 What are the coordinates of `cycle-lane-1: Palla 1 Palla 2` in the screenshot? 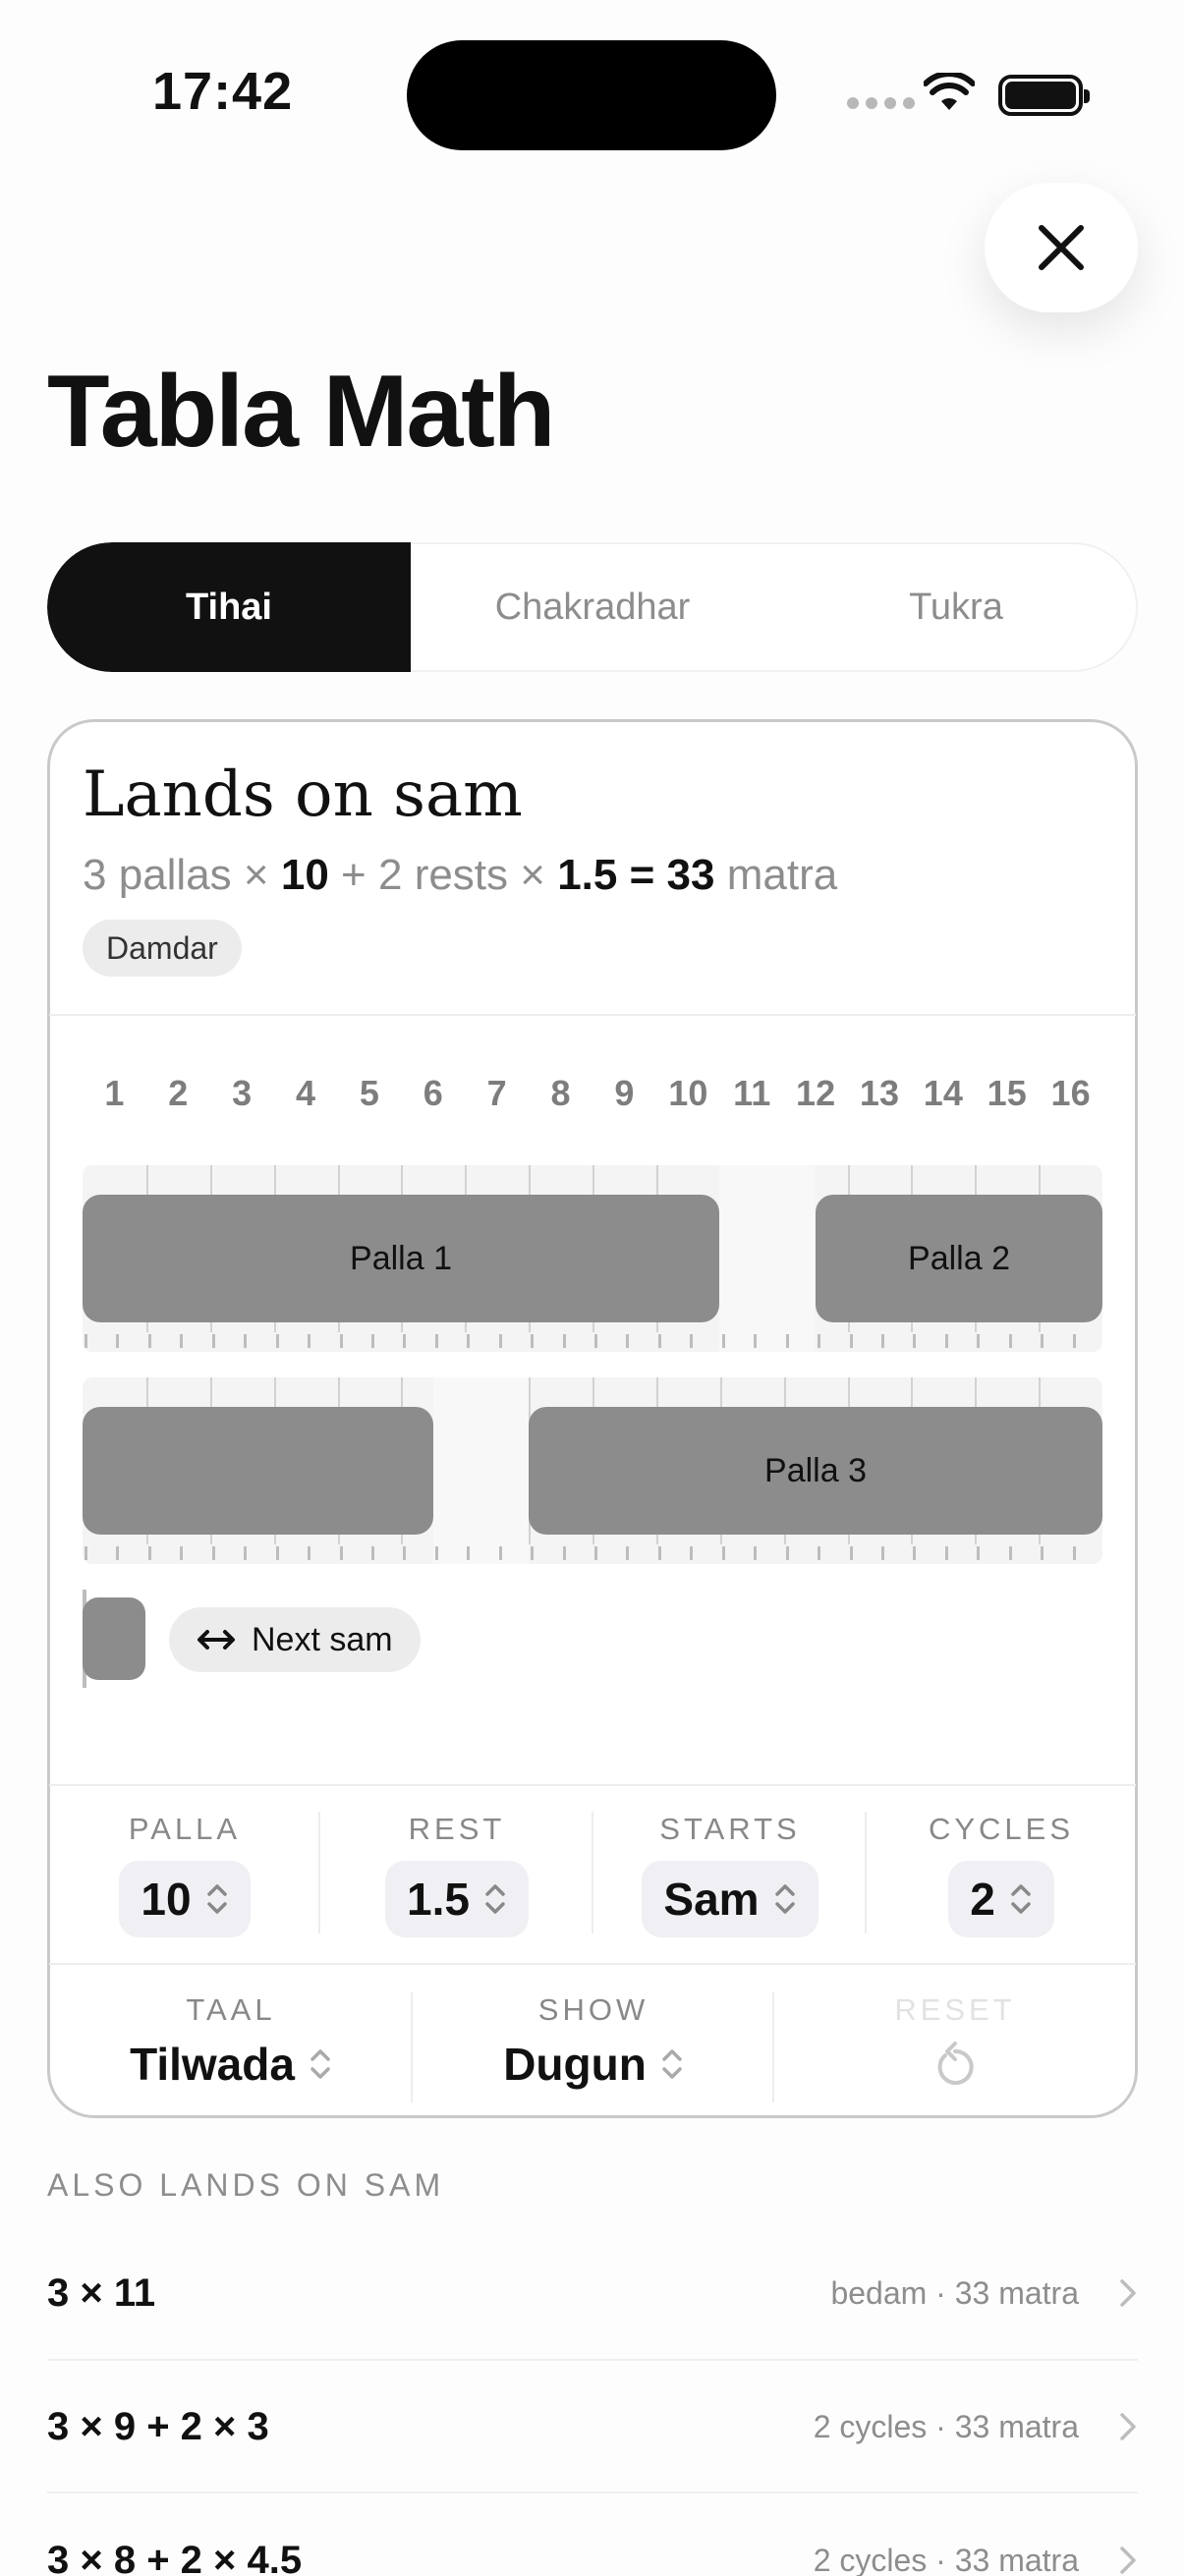 It's located at (592, 1258).